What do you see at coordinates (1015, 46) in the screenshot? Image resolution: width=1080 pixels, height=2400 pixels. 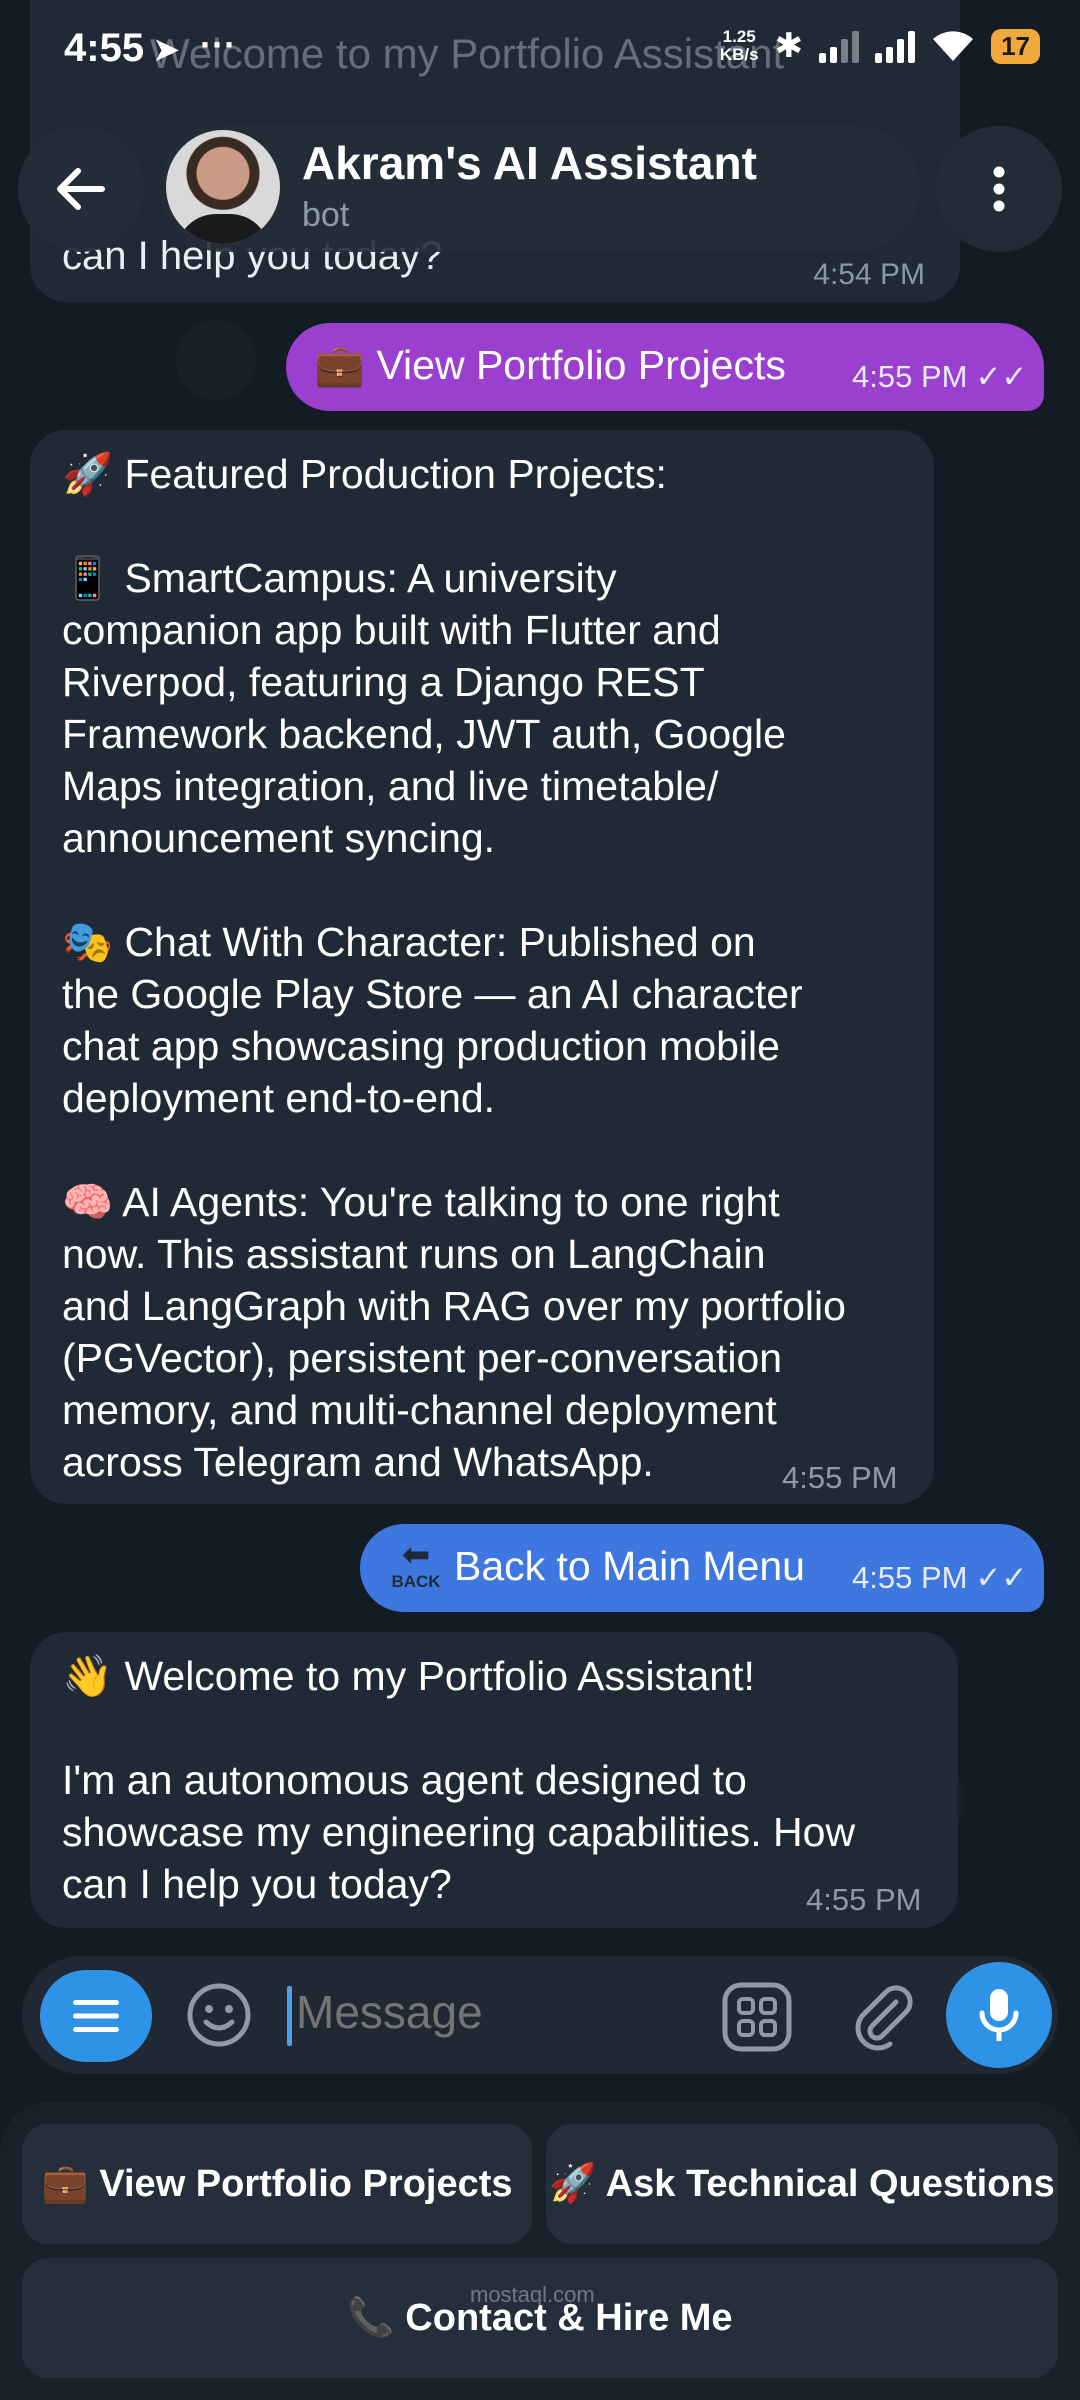 I see `battery-indicator: 17` at bounding box center [1015, 46].